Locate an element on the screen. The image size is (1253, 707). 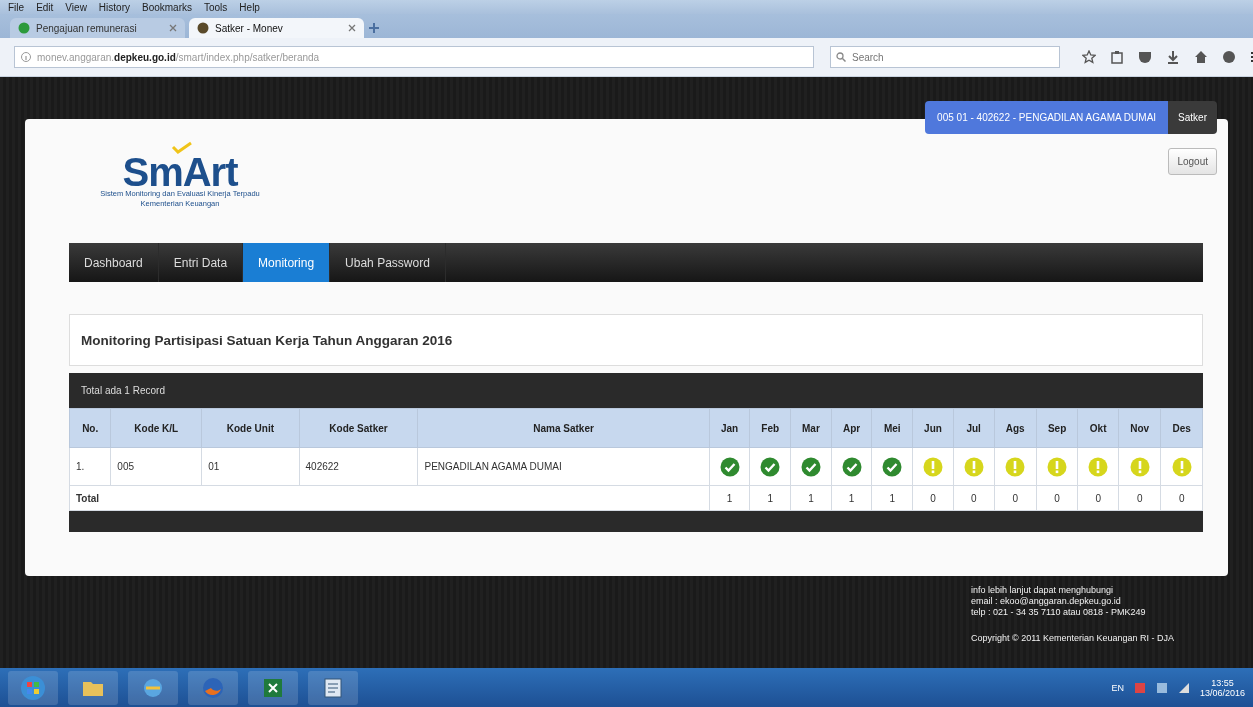
table-cell: 01 is located at coordinates (250, 466).